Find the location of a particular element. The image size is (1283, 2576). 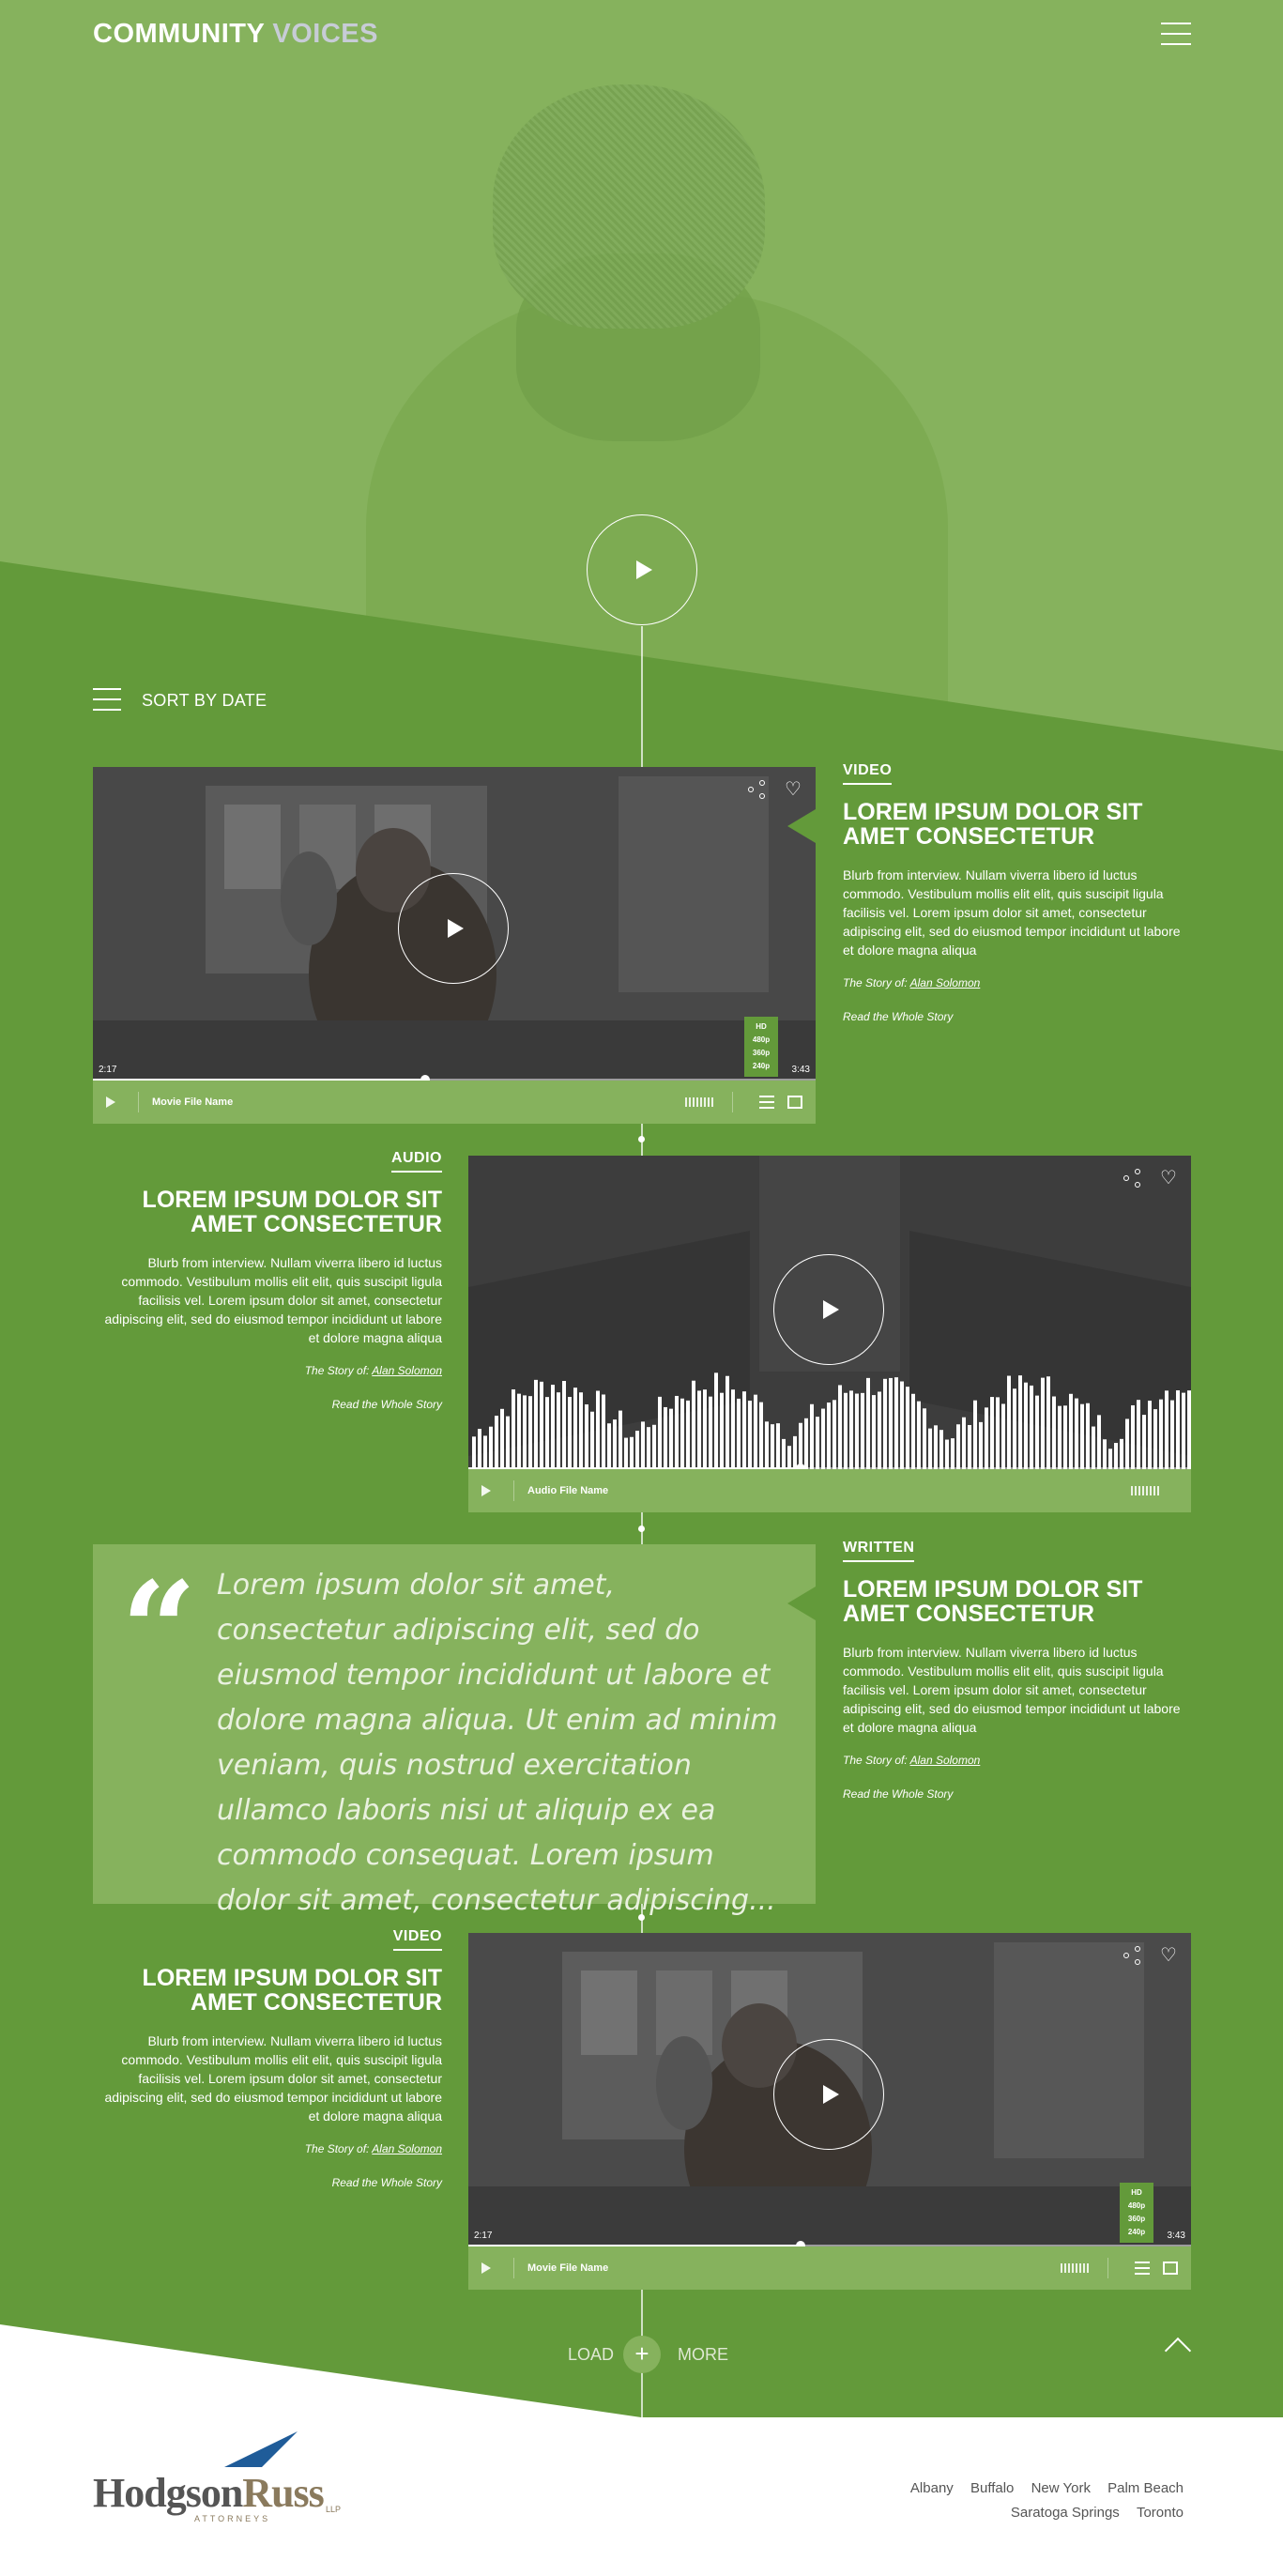

cities-row: Albany Buffalo New York Palm Beach is located at coordinates (1041, 2489).